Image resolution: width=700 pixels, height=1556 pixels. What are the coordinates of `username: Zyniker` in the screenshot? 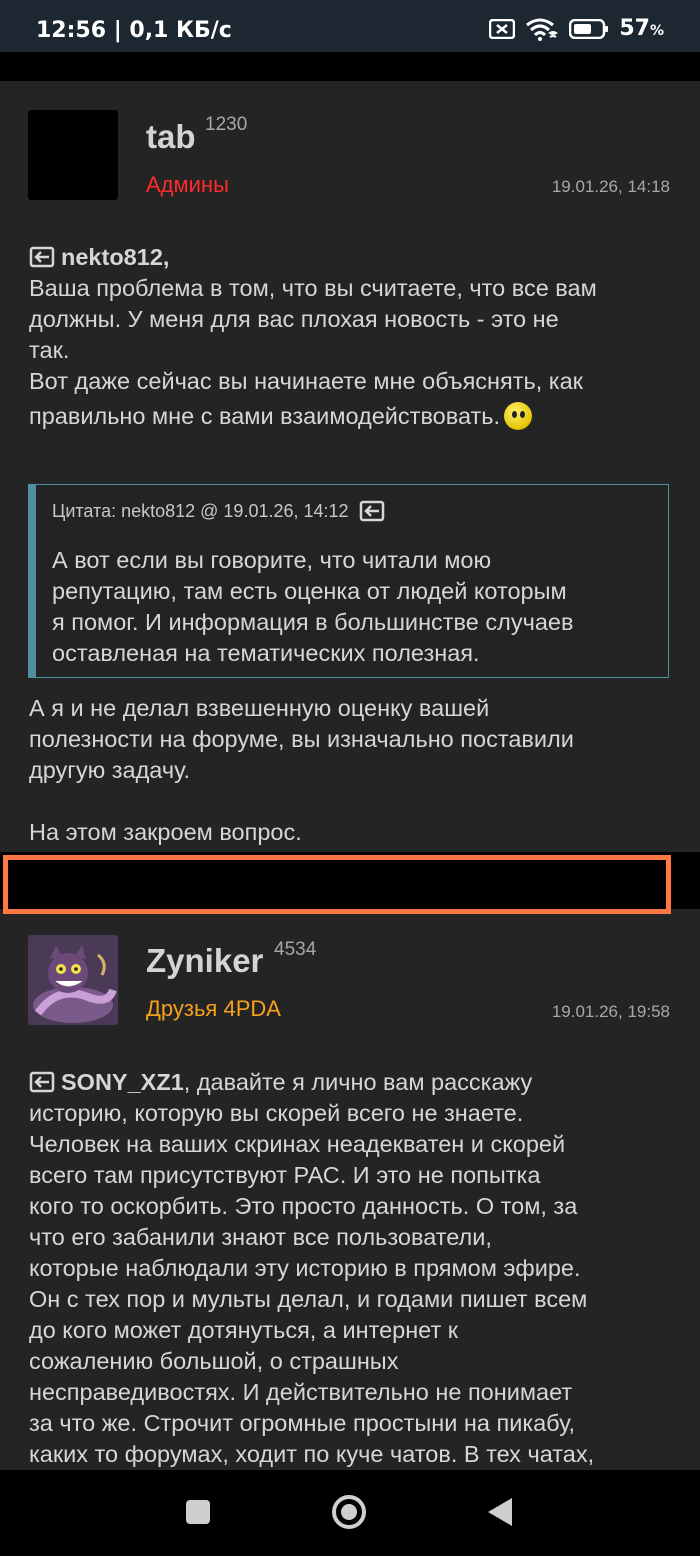 It's located at (204, 961).